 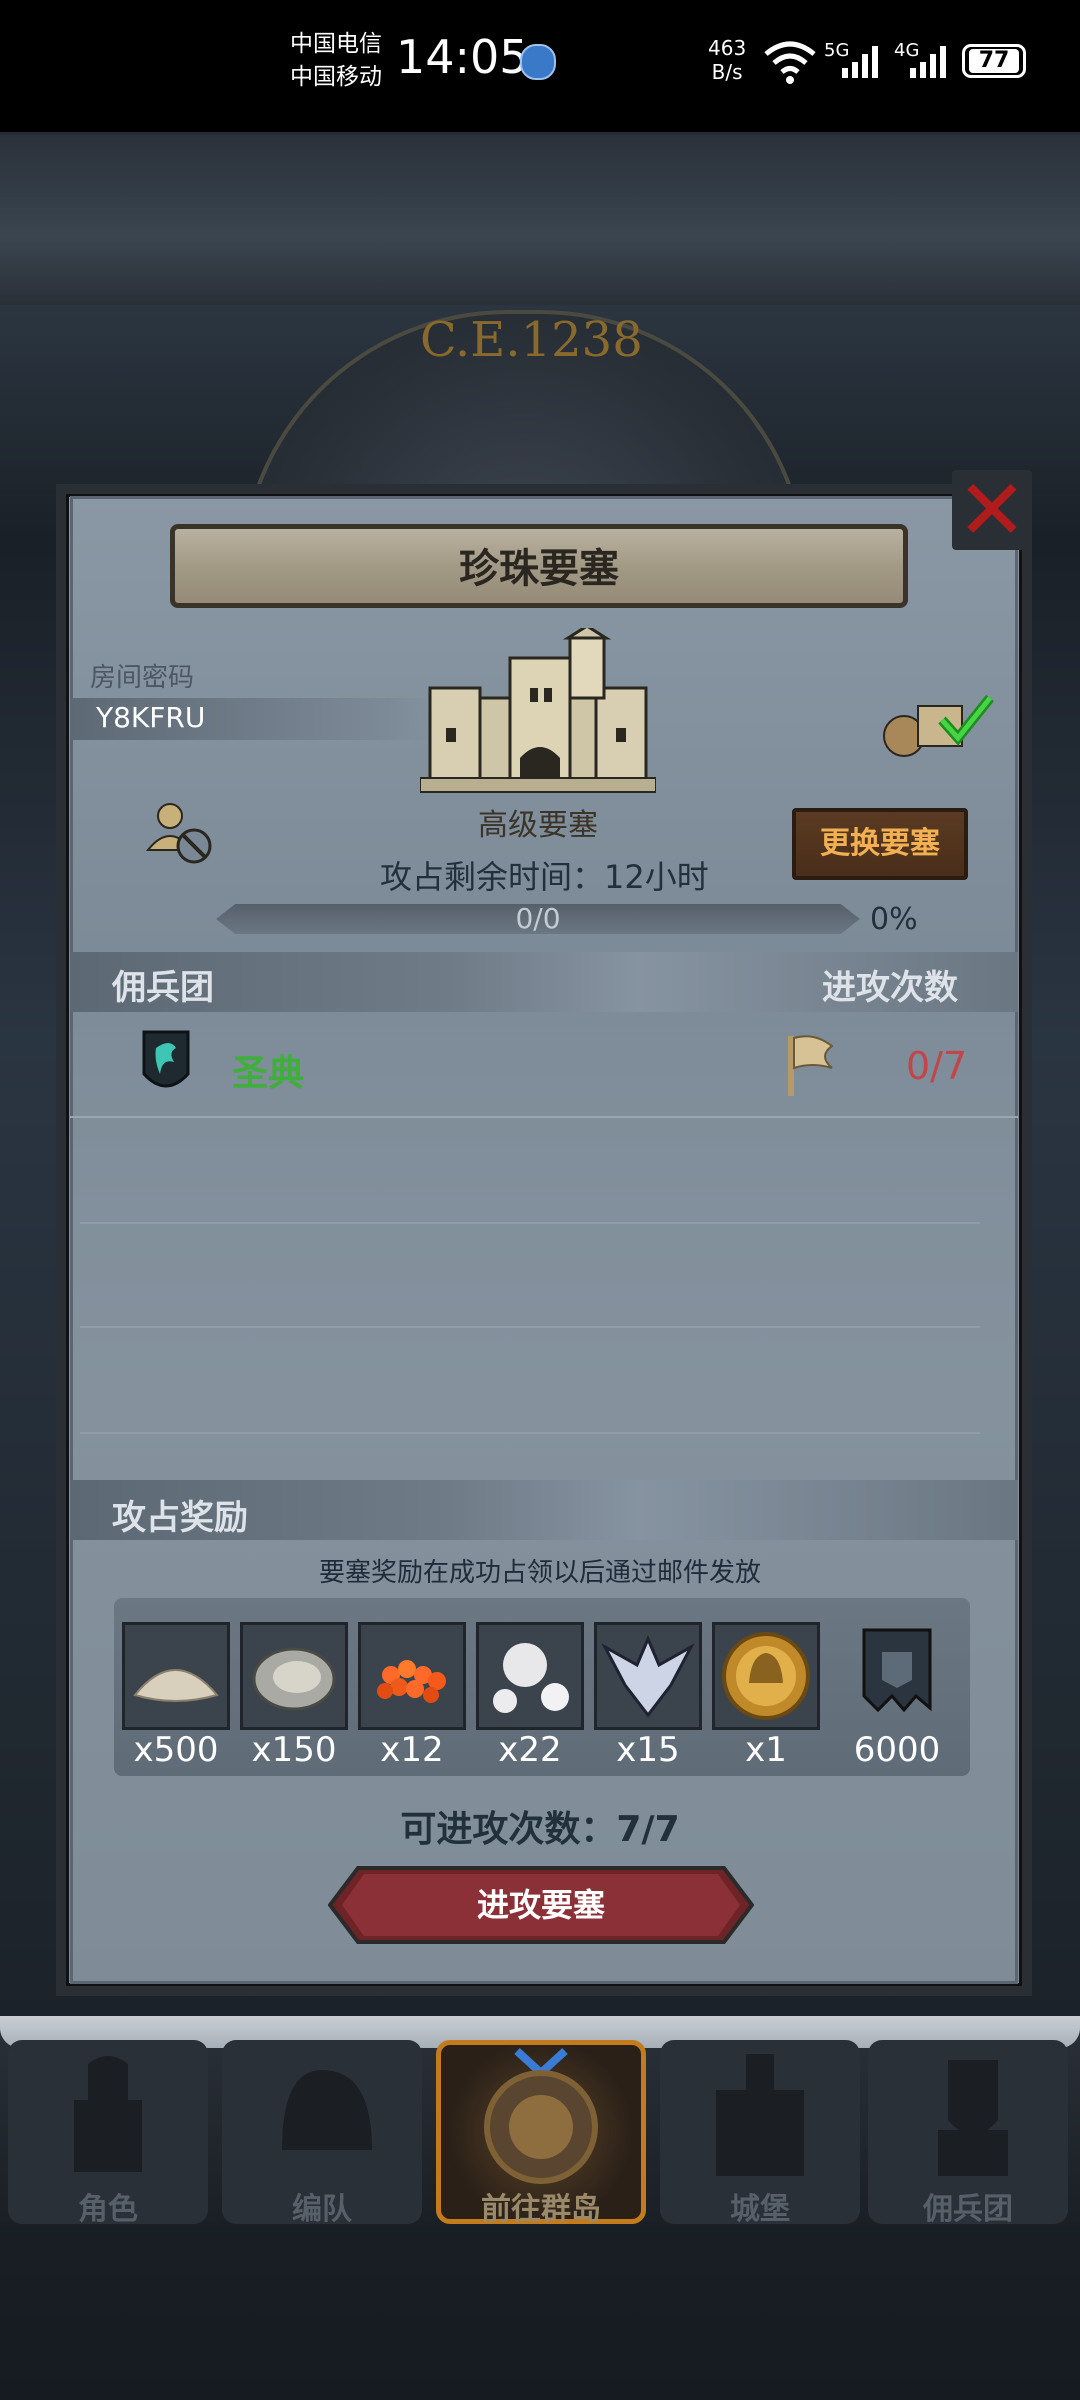 I want to click on knight-icon, so click(x=108, y=2114).